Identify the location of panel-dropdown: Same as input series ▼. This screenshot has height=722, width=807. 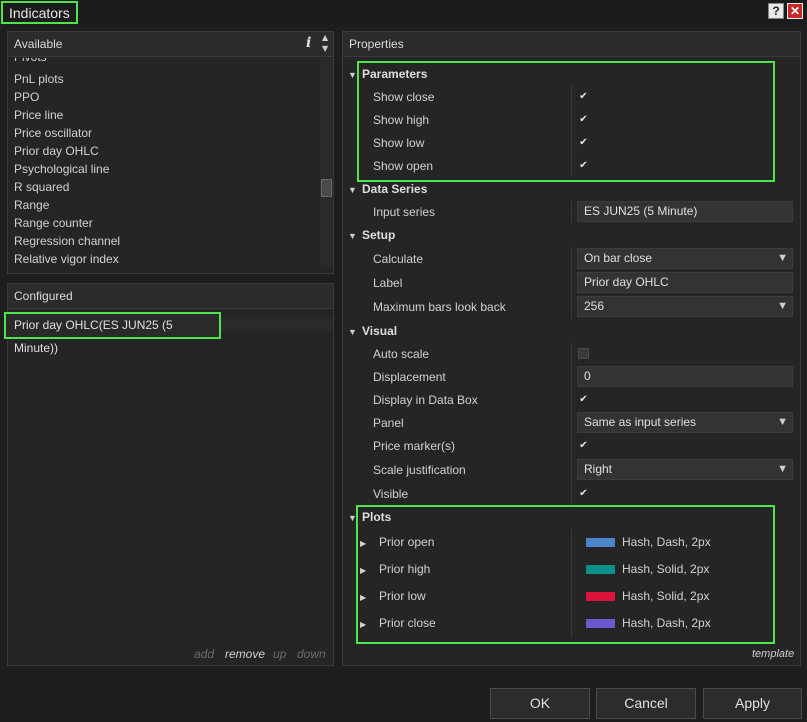
(685, 422).